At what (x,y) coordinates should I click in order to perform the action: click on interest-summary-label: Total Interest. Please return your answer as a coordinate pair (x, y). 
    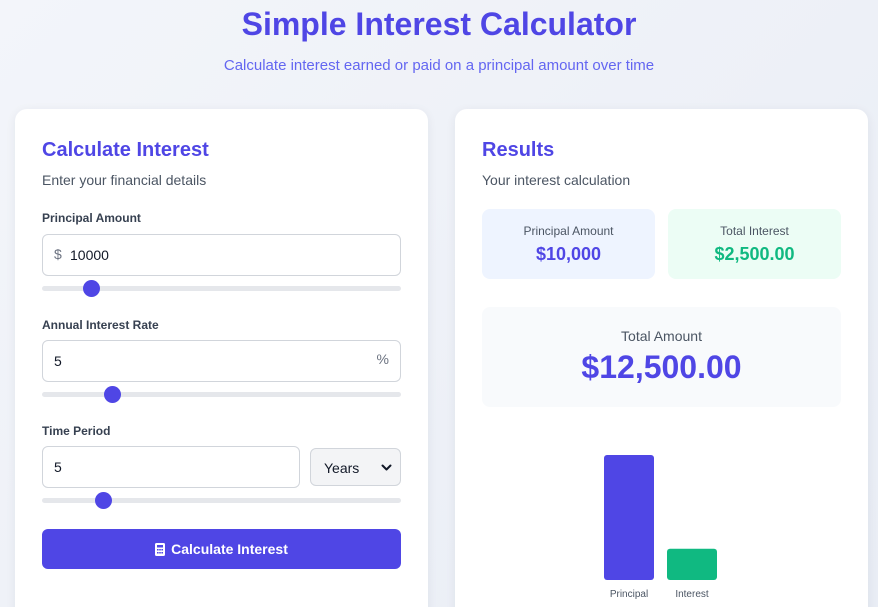
    Looking at the image, I should click on (754, 231).